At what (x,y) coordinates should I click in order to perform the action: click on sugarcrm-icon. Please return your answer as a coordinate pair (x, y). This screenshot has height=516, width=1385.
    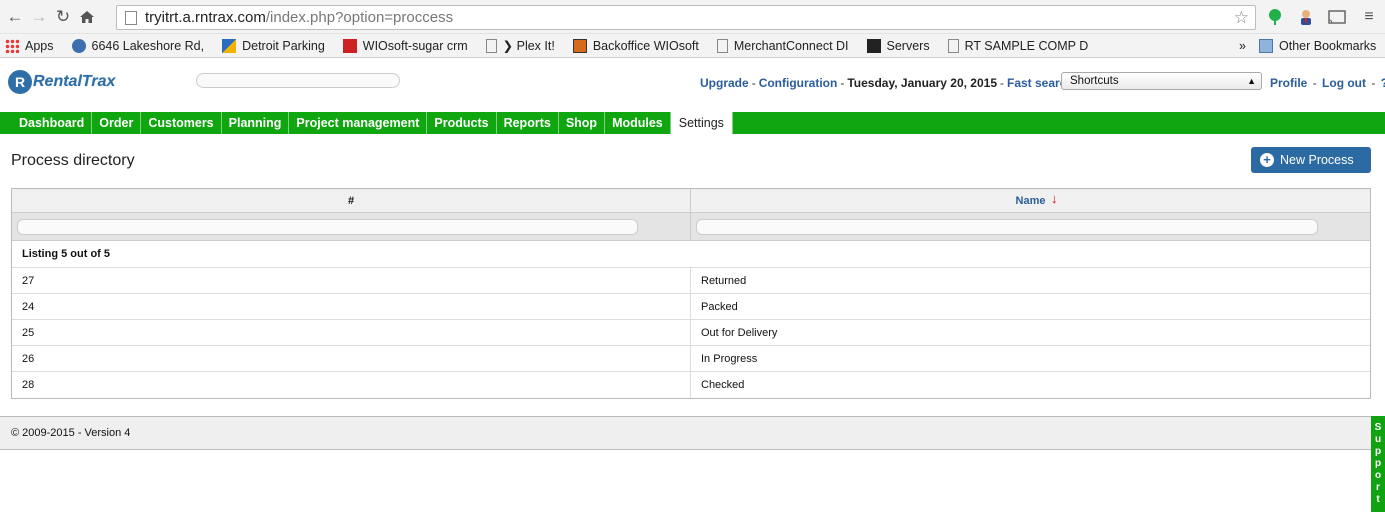
    Looking at the image, I should click on (349, 45).